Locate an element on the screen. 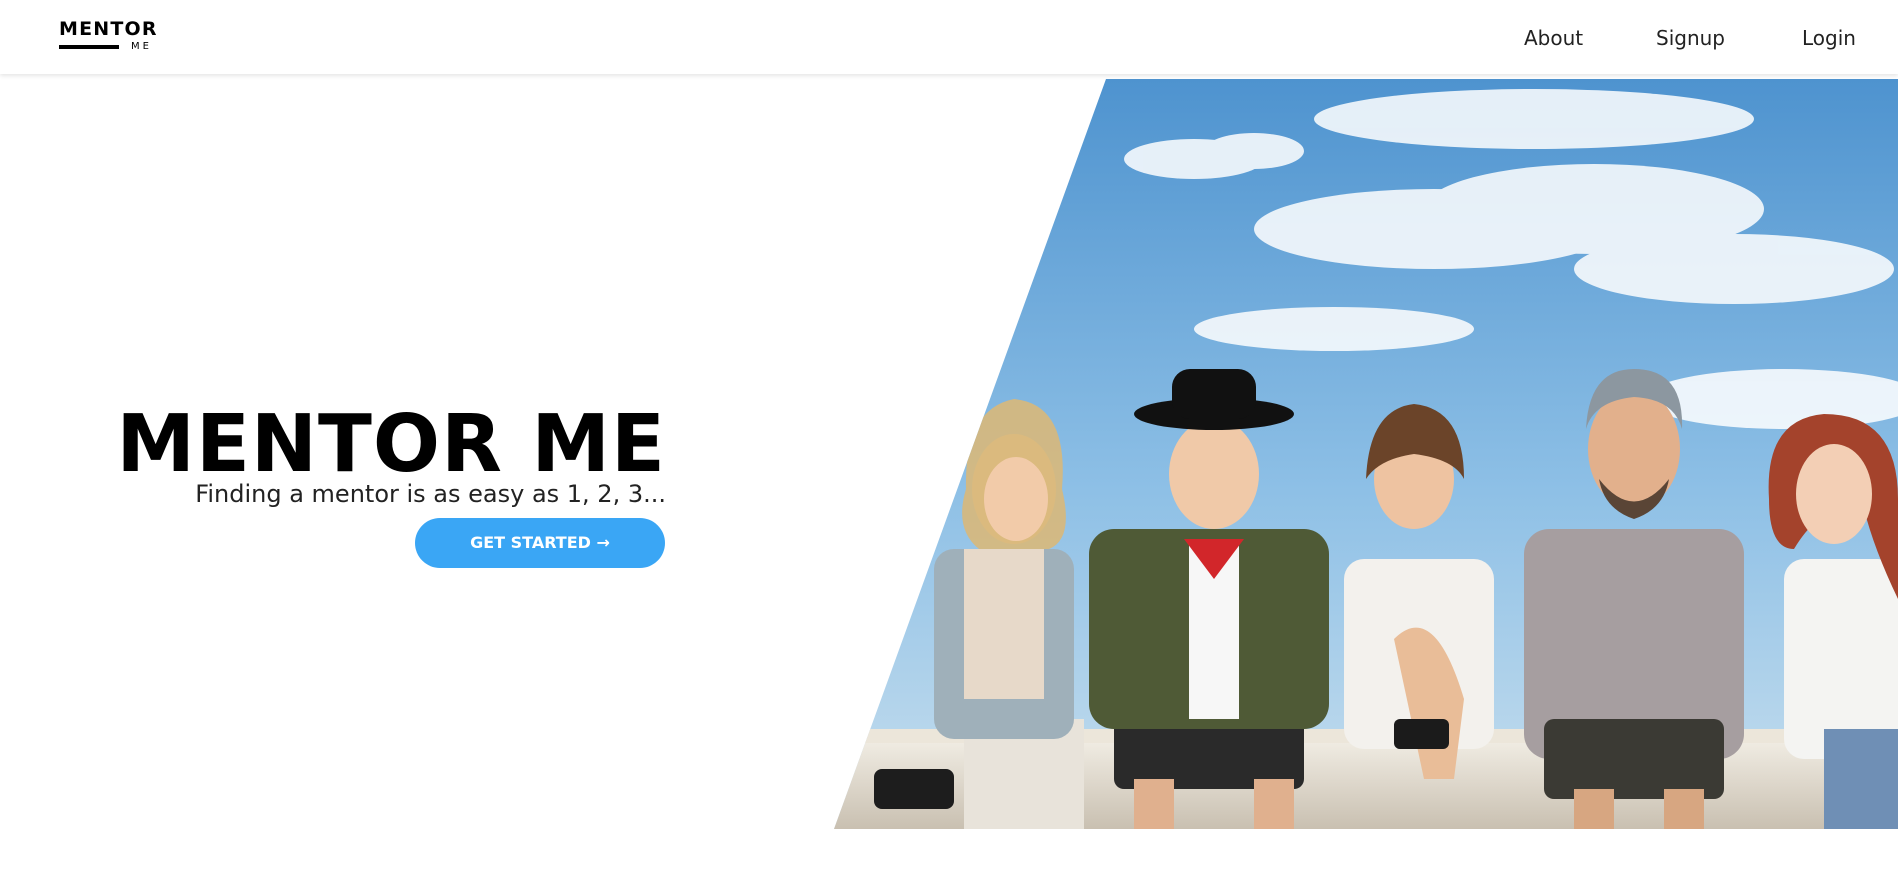 The image size is (1898, 888). logo-underline is located at coordinates (89, 47).